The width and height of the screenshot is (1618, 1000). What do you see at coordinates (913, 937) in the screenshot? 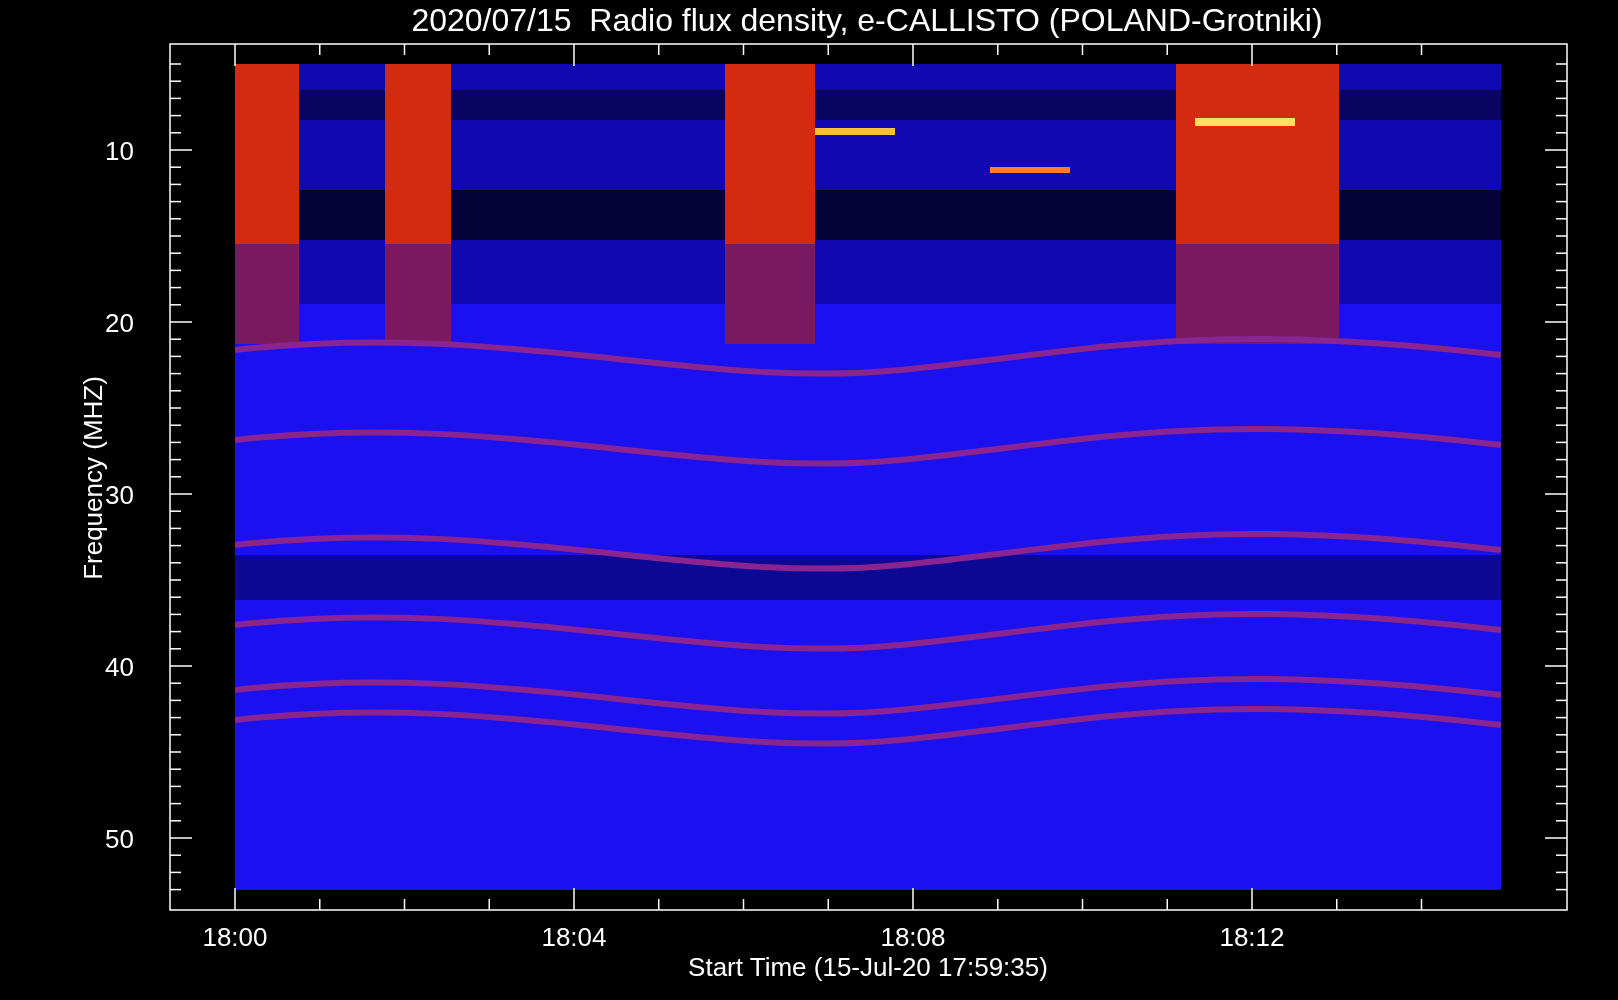
I see `x-tick-label: 18:08` at bounding box center [913, 937].